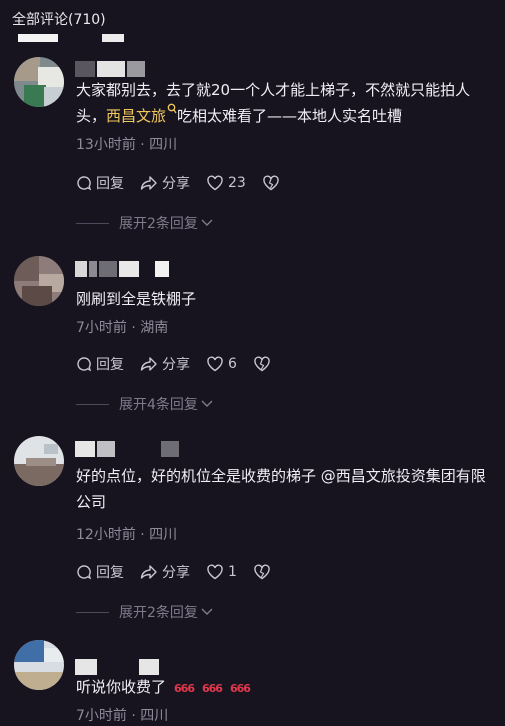 The image size is (505, 726). I want to click on search-icon, so click(172, 108).